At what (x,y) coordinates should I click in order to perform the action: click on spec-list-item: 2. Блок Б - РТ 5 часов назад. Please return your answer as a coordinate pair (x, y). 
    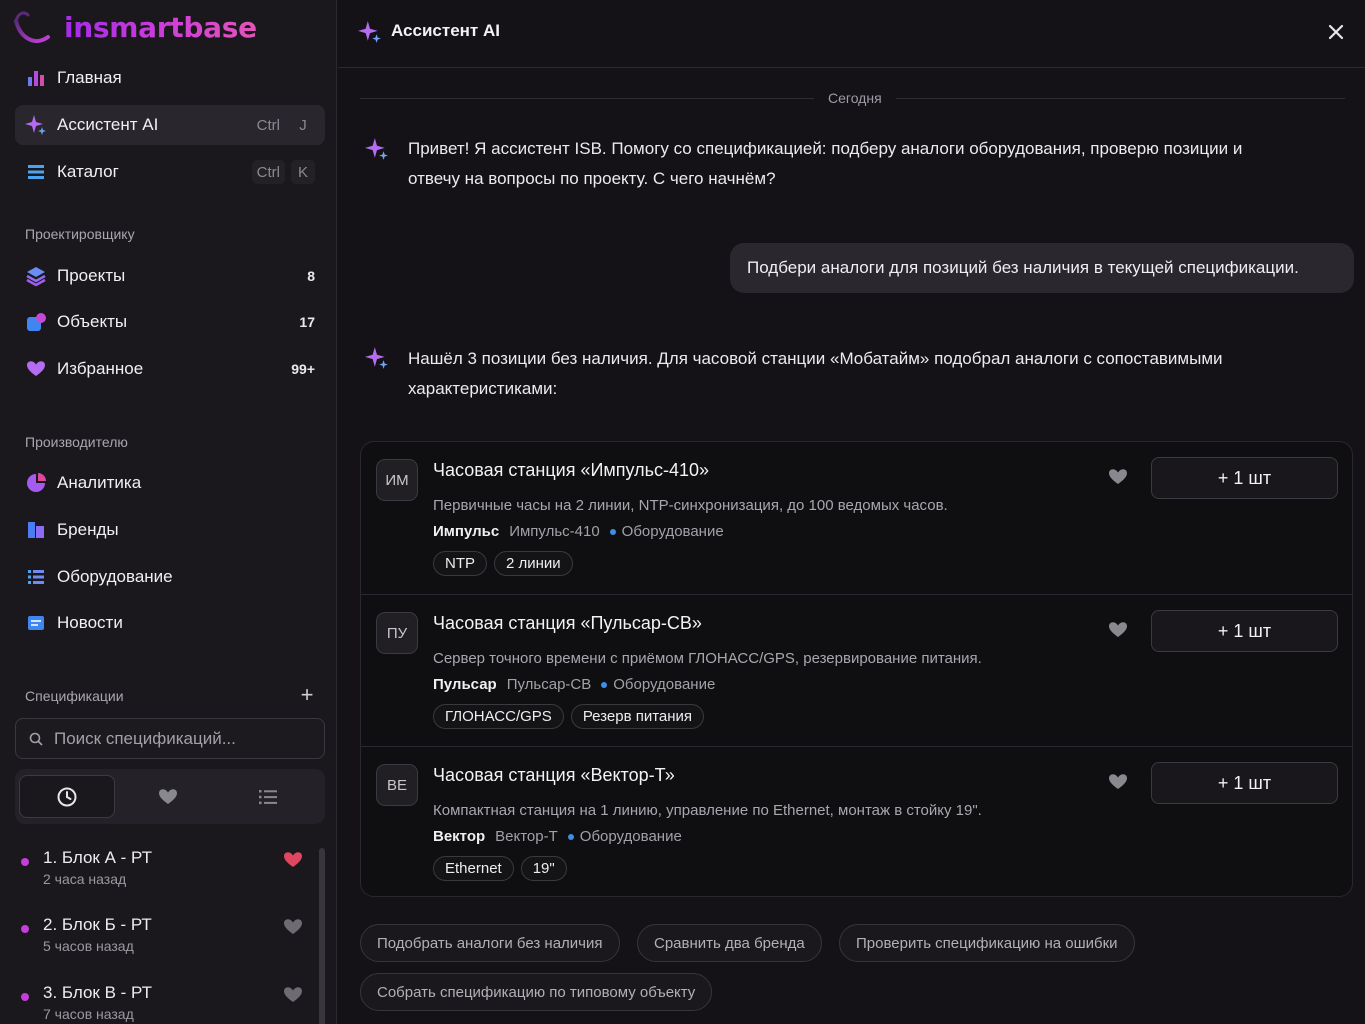
    Looking at the image, I should click on (165, 944).